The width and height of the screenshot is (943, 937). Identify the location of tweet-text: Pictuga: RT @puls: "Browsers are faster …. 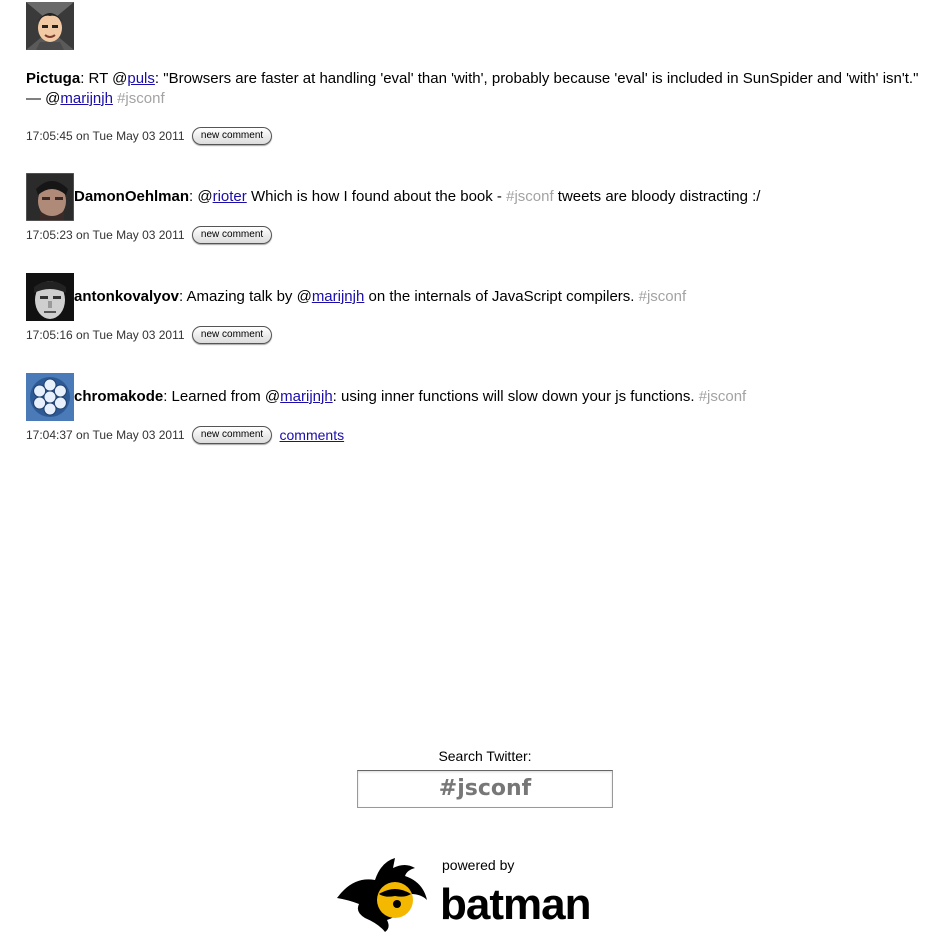
(475, 89).